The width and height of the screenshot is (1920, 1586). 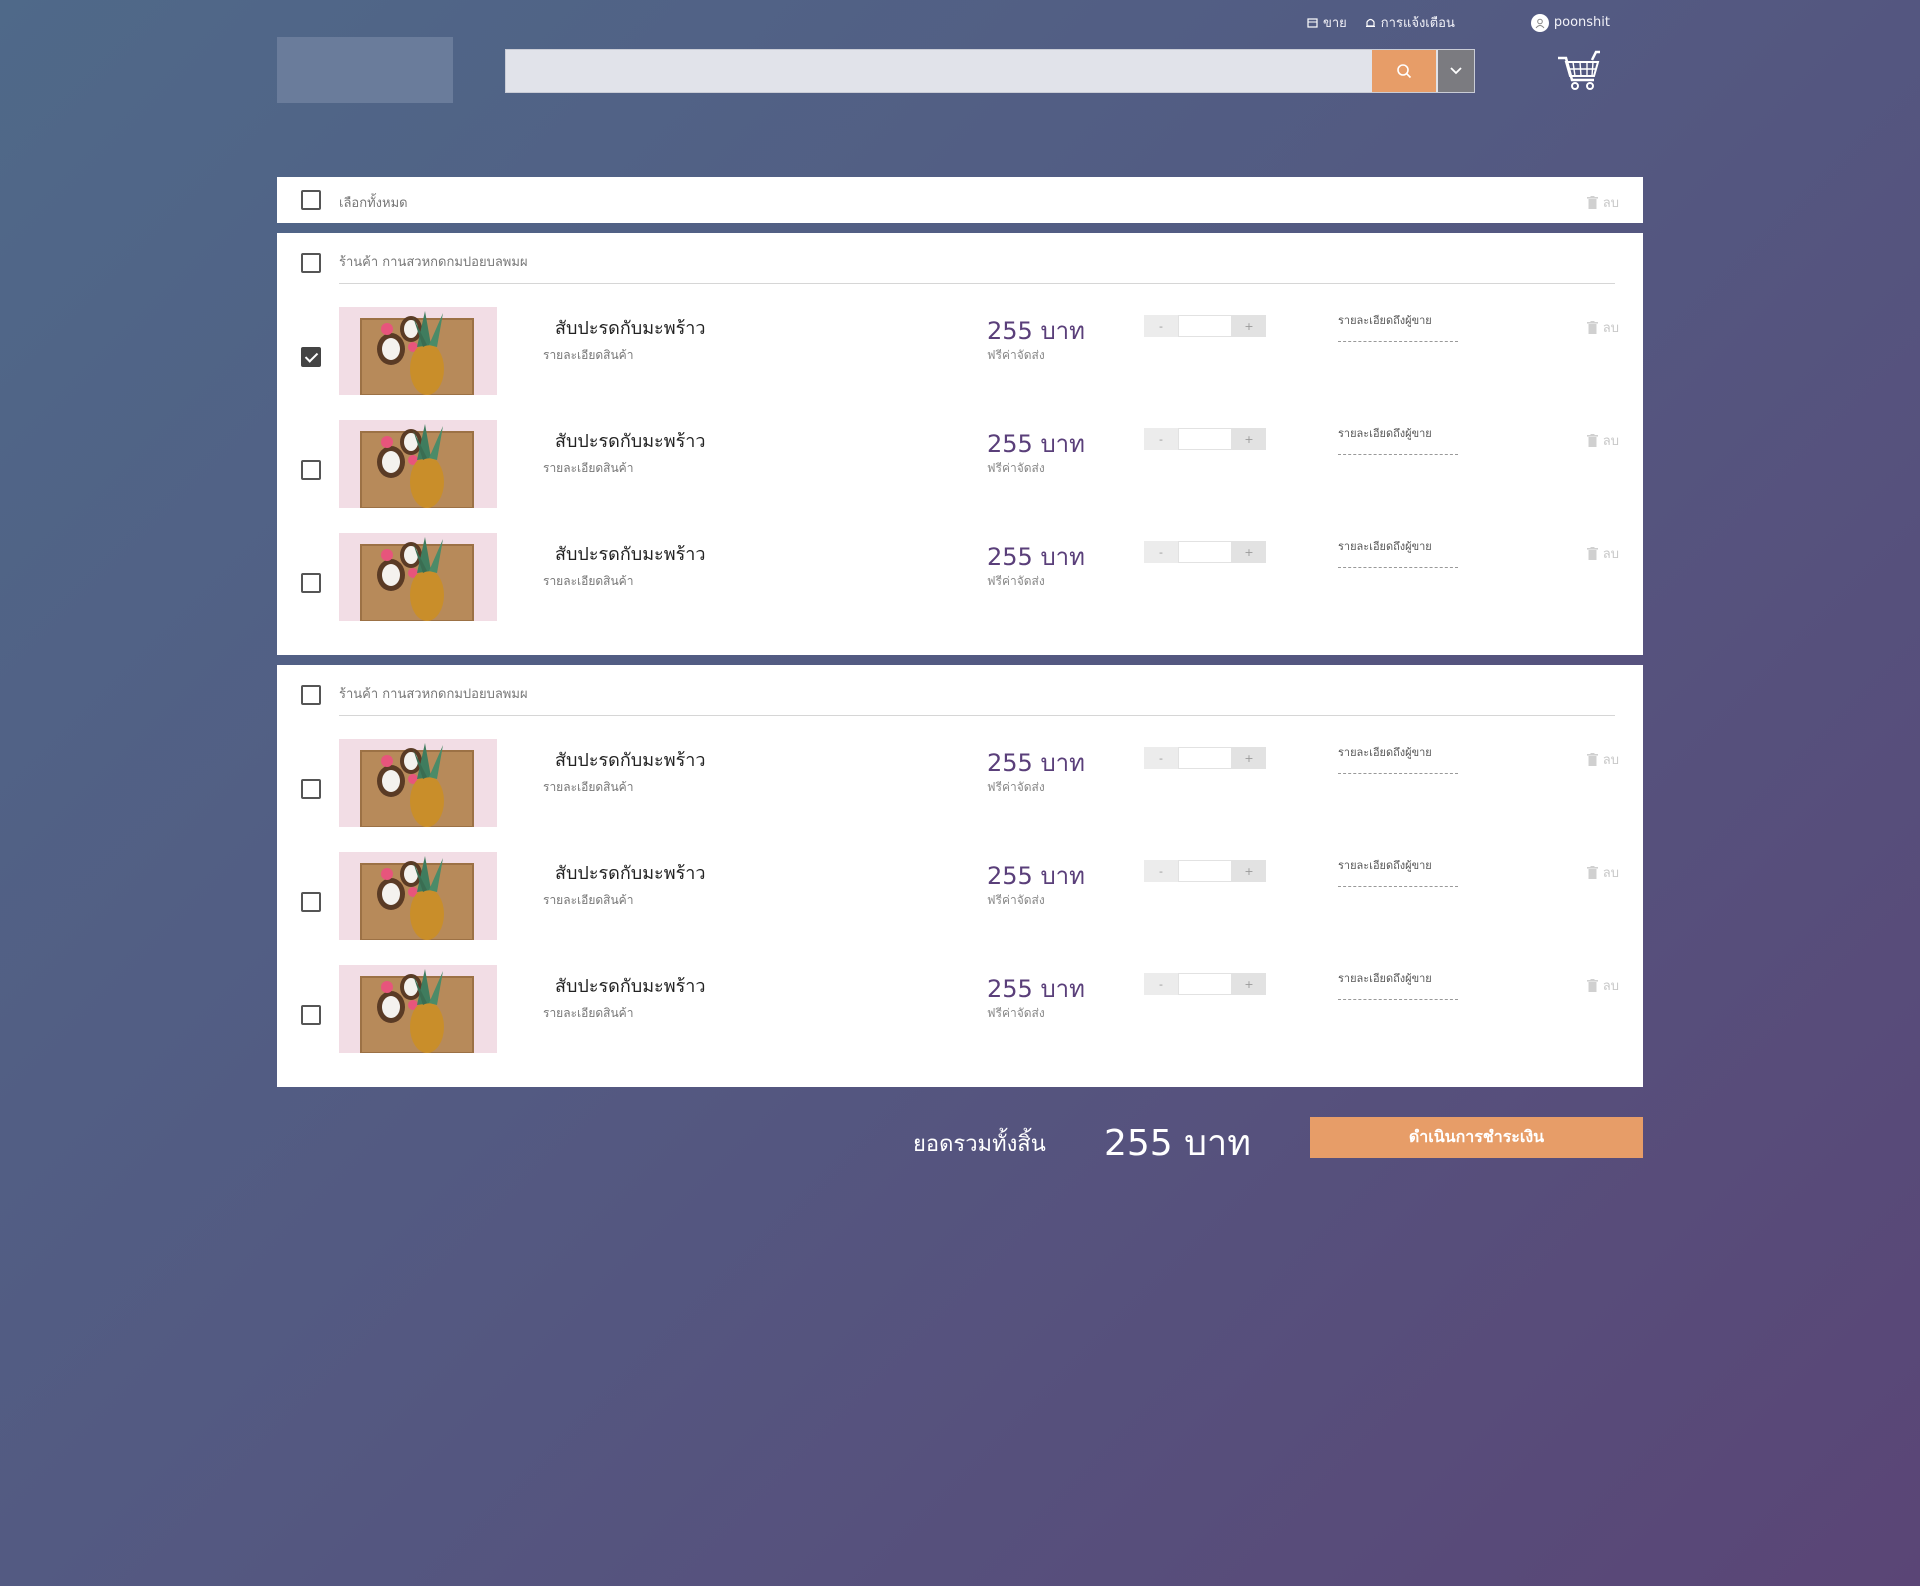 I want to click on user-menu: poonshit, so click(x=1570, y=22).